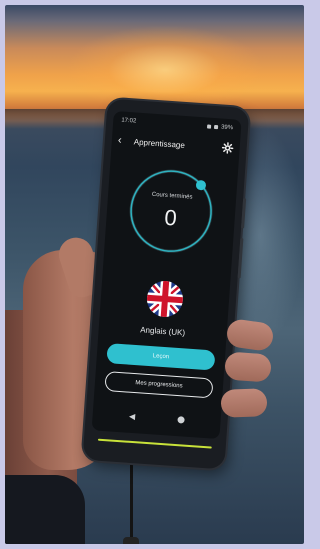 The height and width of the screenshot is (549, 320). What do you see at coordinates (132, 415) in the screenshot?
I see `triangle-back-icon: ◀` at bounding box center [132, 415].